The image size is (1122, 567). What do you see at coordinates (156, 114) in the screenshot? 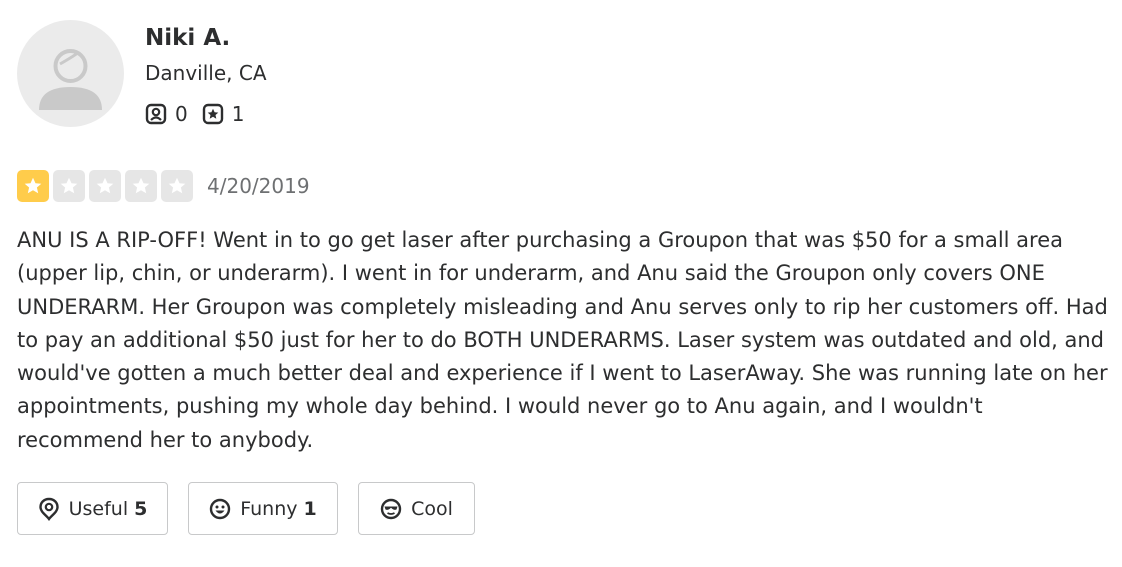
I see `friends-icon` at bounding box center [156, 114].